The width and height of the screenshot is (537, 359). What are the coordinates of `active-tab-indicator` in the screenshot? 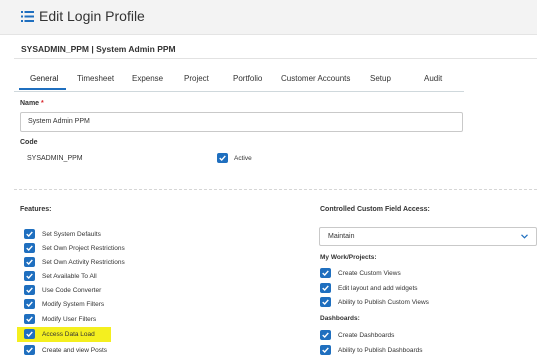 It's located at (42, 89).